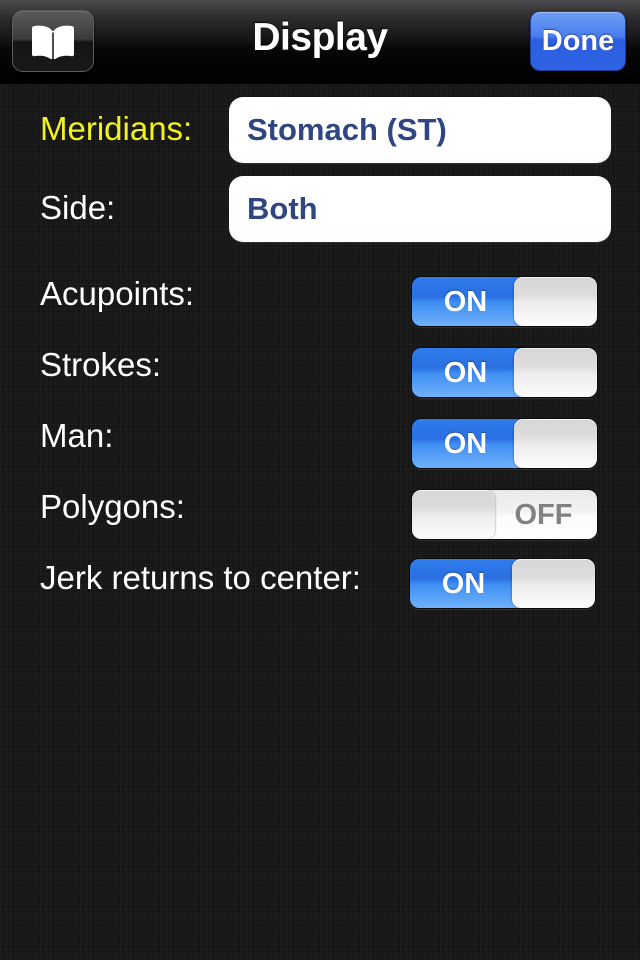 The image size is (640, 960). Describe the element at coordinates (112, 506) in the screenshot. I see `label-polygons: Polygons:` at that location.